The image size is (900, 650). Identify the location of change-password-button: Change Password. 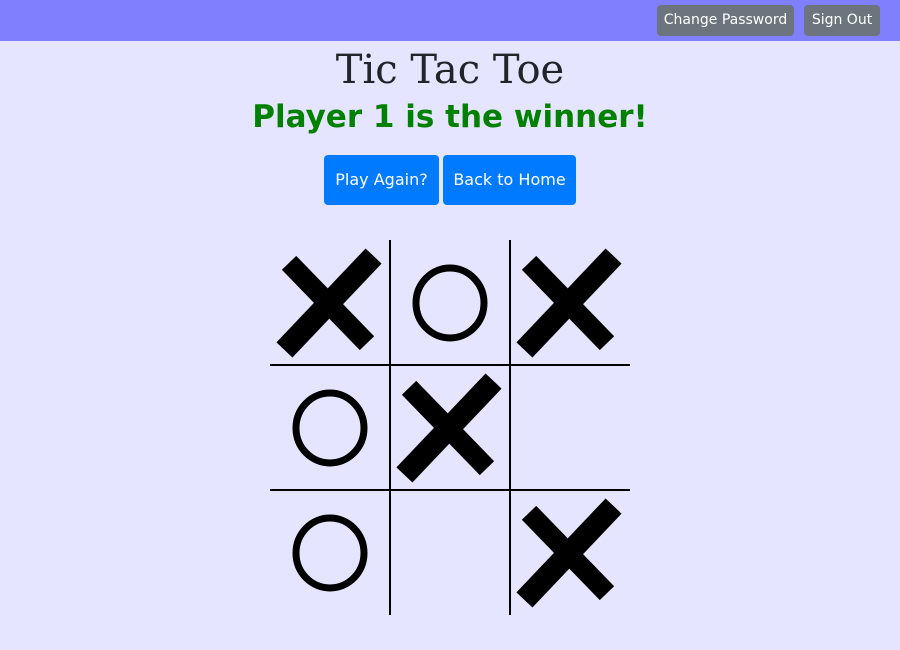
(725, 20).